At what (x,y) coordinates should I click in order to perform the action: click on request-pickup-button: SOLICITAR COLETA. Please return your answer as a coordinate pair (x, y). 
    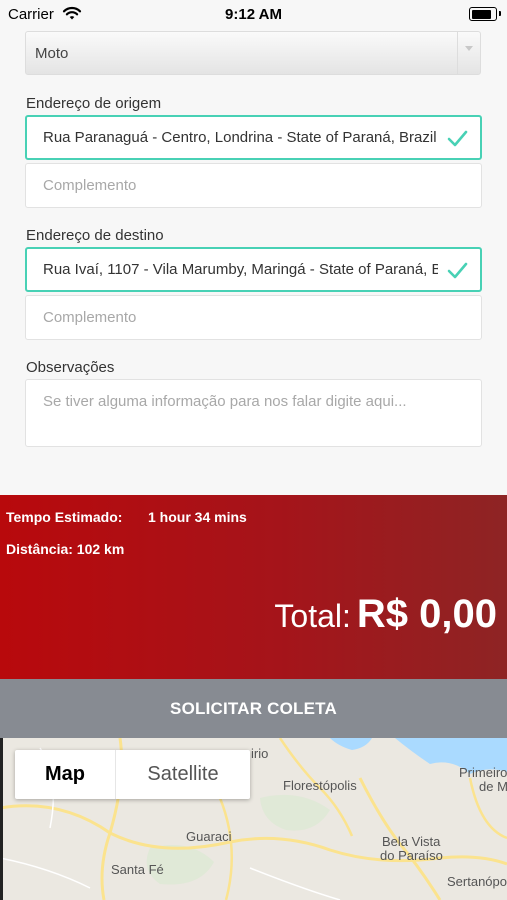
    Looking at the image, I should click on (253, 708).